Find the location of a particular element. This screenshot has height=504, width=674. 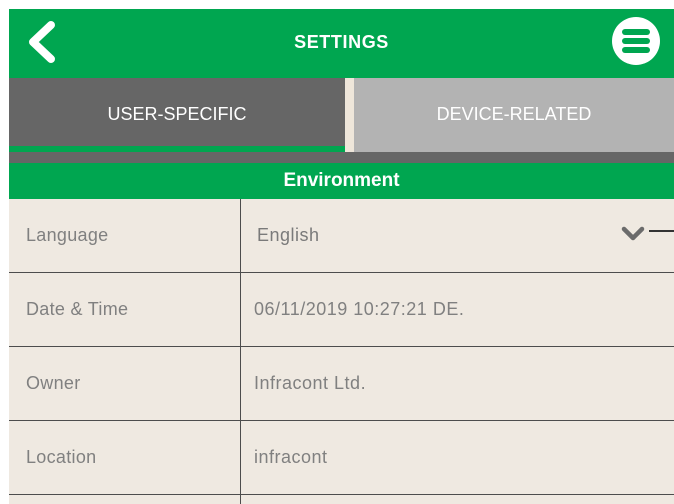

setting-row-language: Language English is located at coordinates (341, 236).